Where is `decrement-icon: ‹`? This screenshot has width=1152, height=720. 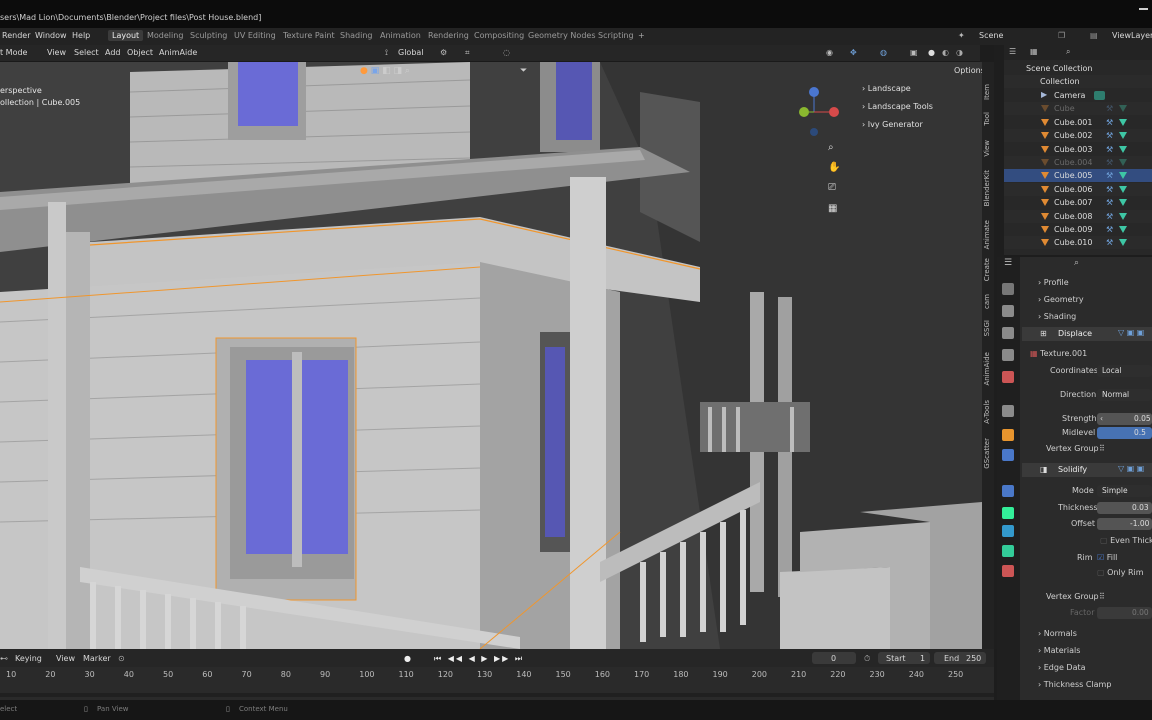 decrement-icon: ‹ is located at coordinates (1101, 418).